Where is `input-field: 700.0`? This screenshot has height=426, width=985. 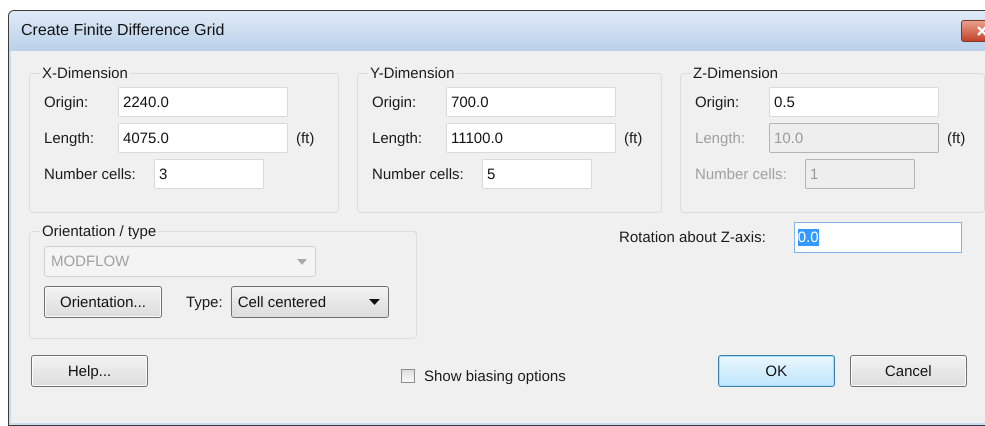
input-field: 700.0 is located at coordinates (531, 102).